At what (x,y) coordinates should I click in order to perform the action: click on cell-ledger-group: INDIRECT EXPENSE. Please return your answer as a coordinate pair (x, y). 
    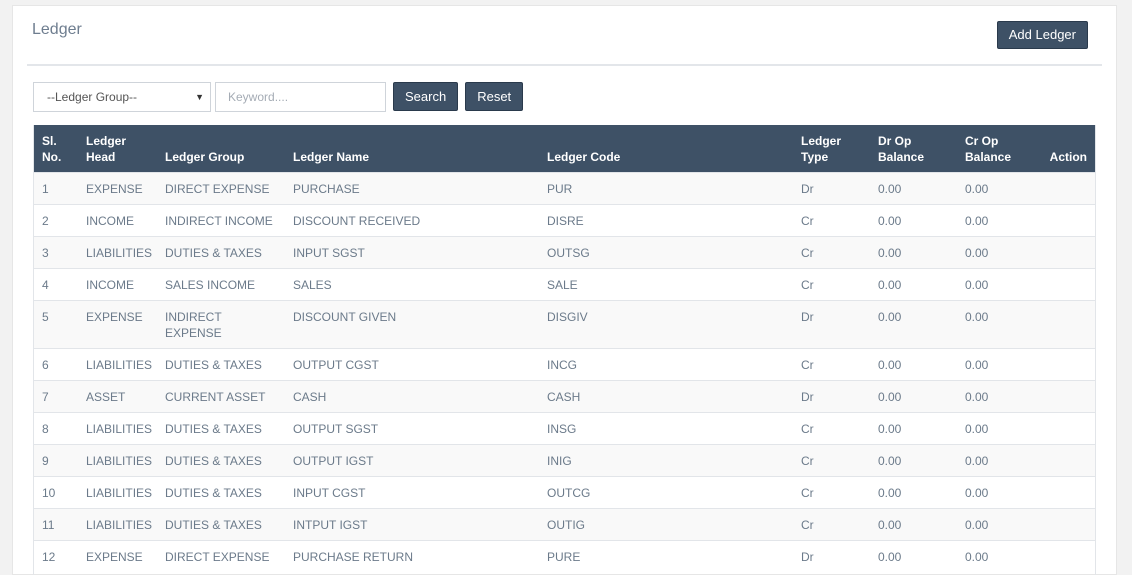
    Looking at the image, I should click on (220, 324).